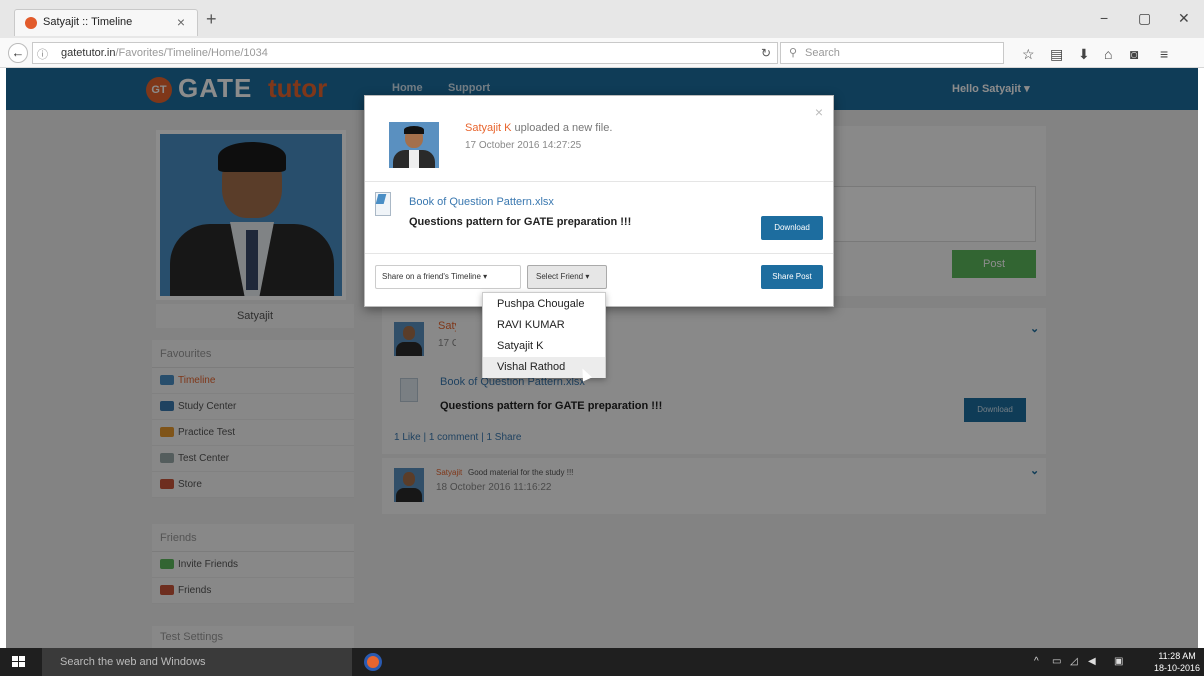  Describe the element at coordinates (544, 304) in the screenshot. I see `friend-option: Pushpa Chougale` at that location.